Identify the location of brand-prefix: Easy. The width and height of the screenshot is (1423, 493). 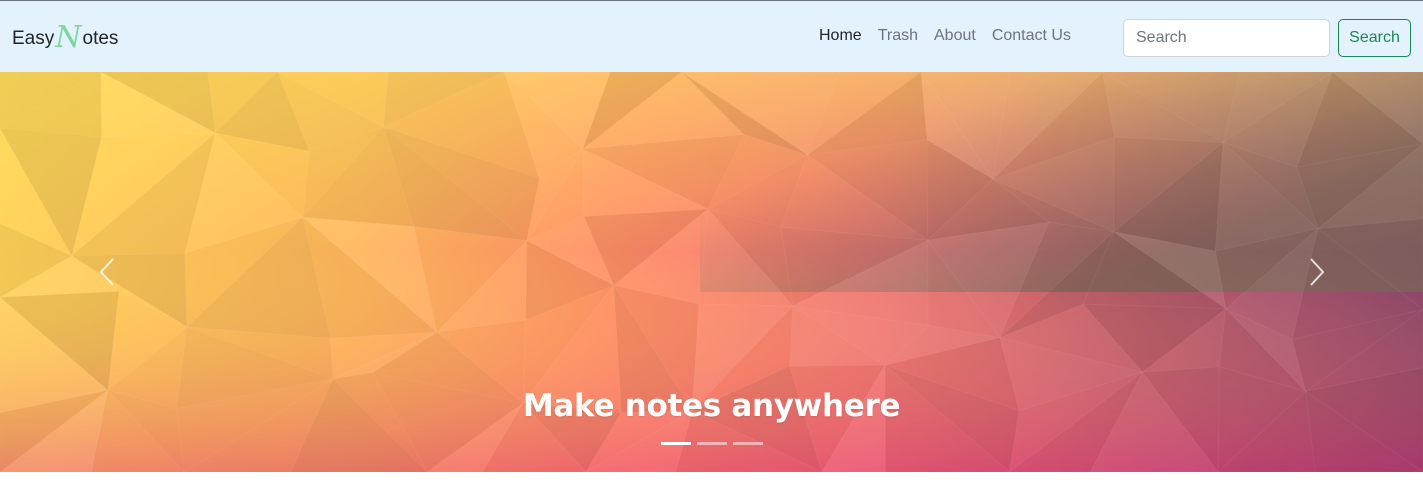
(33, 38).